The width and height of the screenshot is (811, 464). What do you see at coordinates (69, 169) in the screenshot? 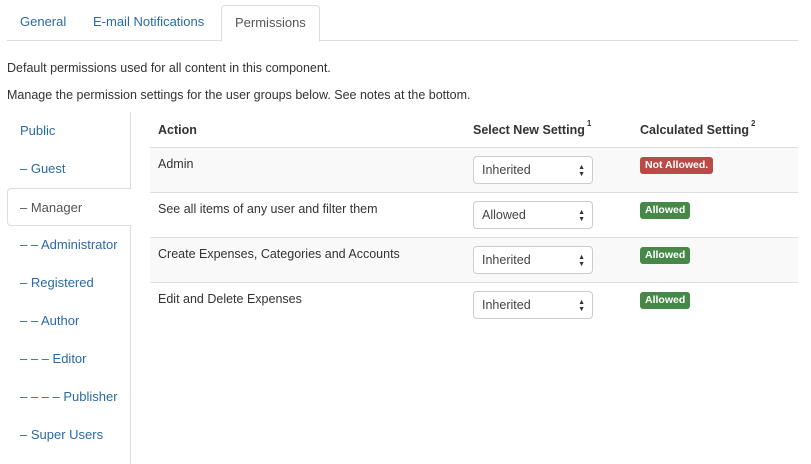
I see `group-guest: – Guest` at bounding box center [69, 169].